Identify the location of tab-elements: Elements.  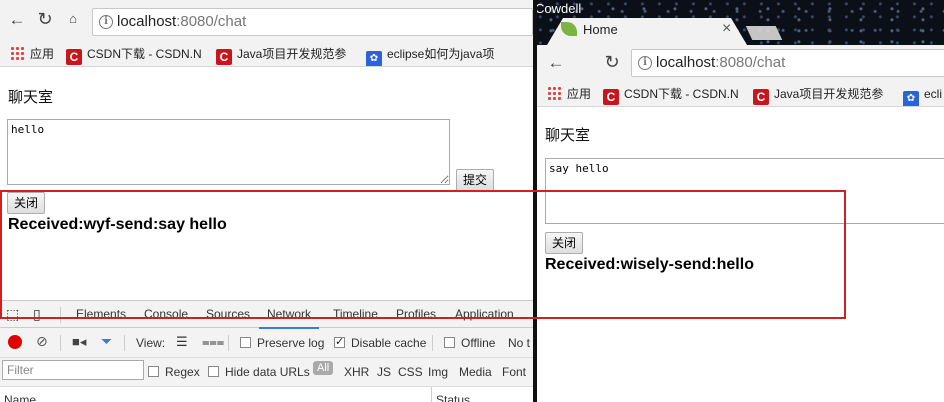
(101, 314).